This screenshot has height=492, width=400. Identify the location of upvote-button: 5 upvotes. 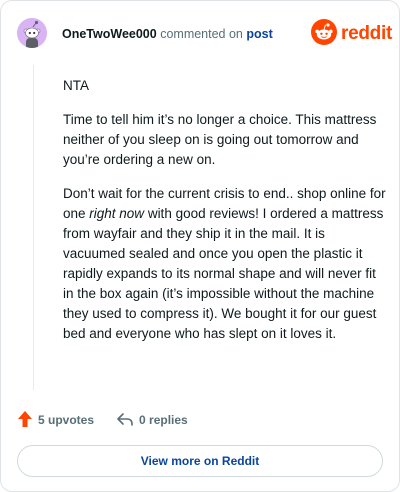
(55, 420).